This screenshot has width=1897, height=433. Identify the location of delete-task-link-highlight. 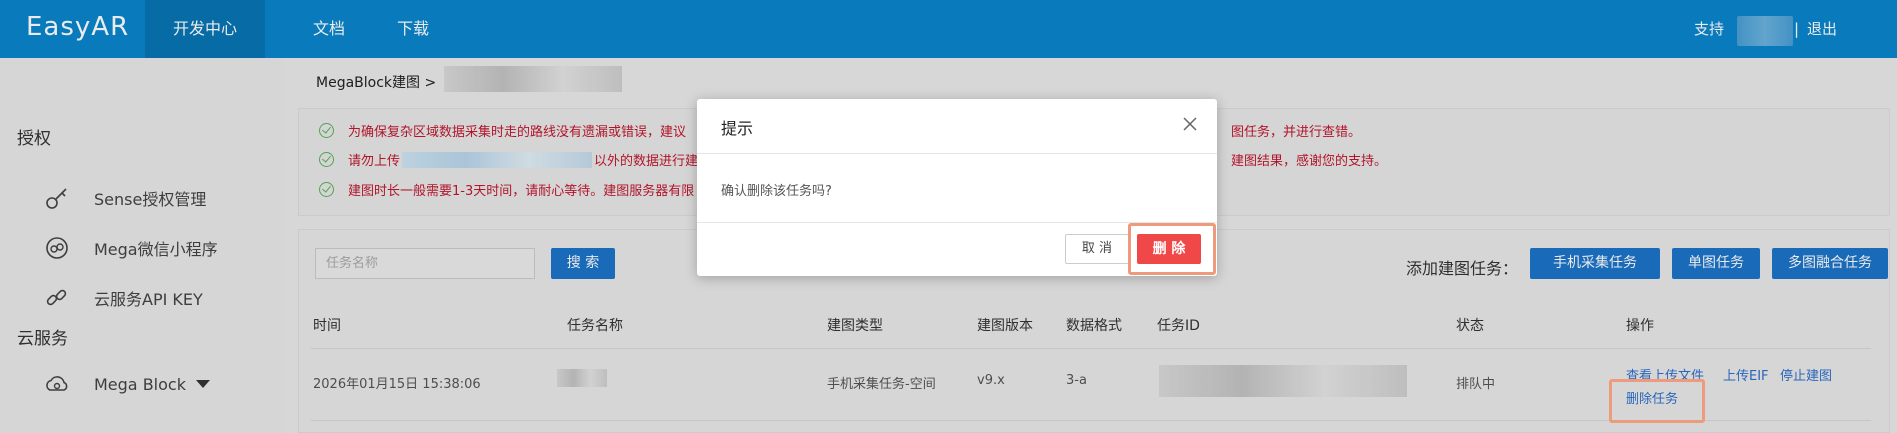
(1657, 401).